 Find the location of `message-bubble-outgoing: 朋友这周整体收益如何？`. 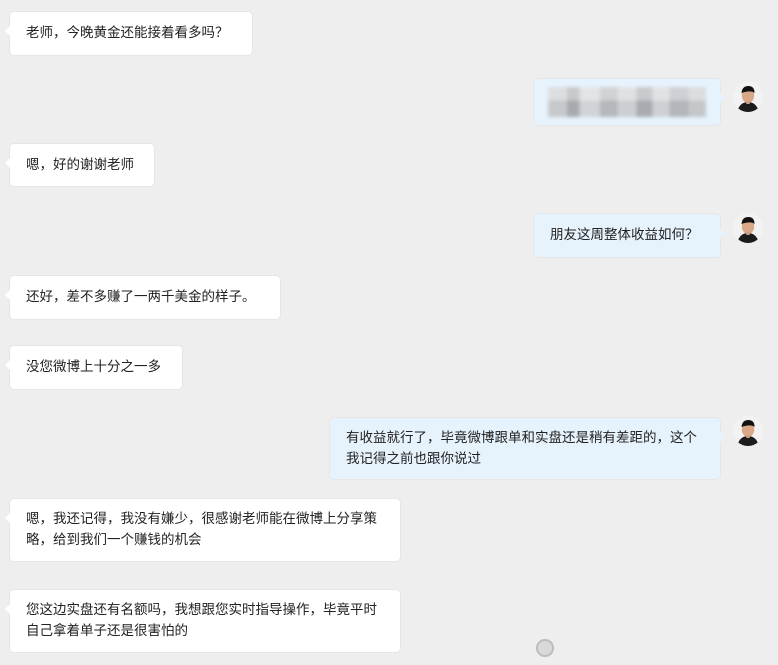

message-bubble-outgoing: 朋友这周整体收益如何？ is located at coordinates (629, 235).